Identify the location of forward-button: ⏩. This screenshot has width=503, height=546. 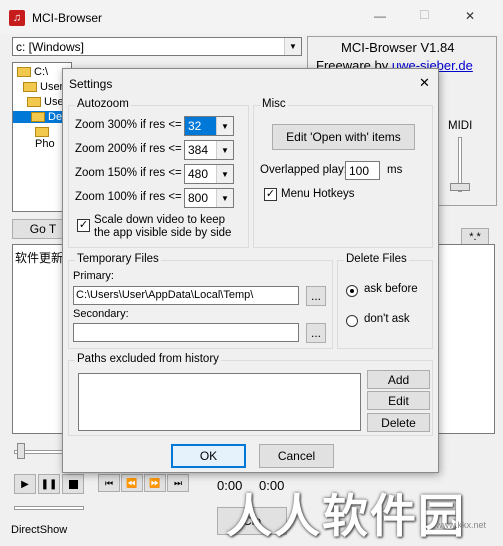
(155, 483).